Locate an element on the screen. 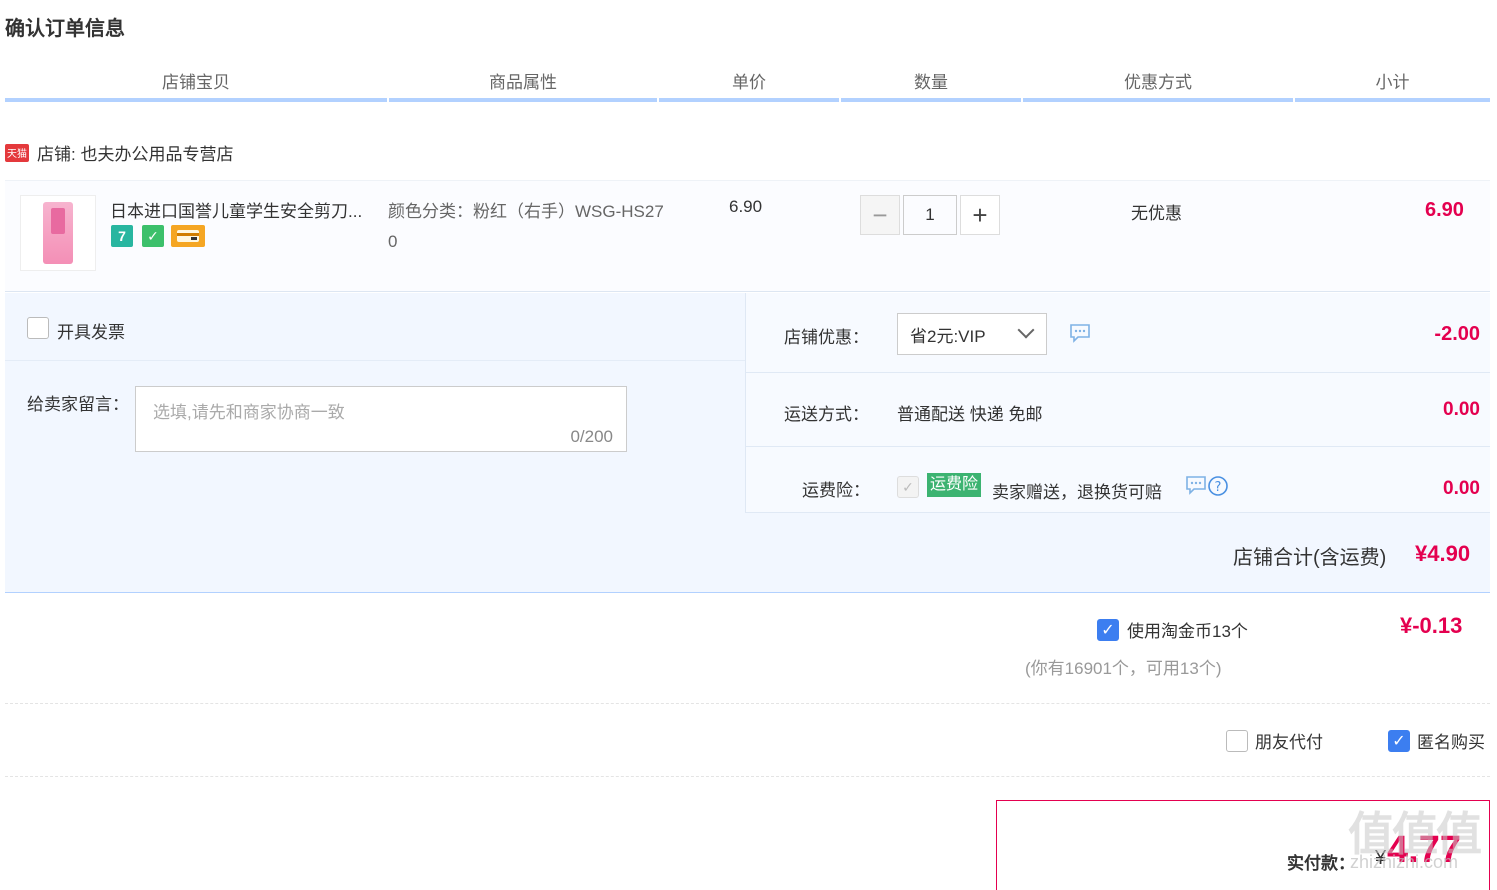  anonymous-purchase-option: ✓ 匿名购买 is located at coordinates (1436, 740).